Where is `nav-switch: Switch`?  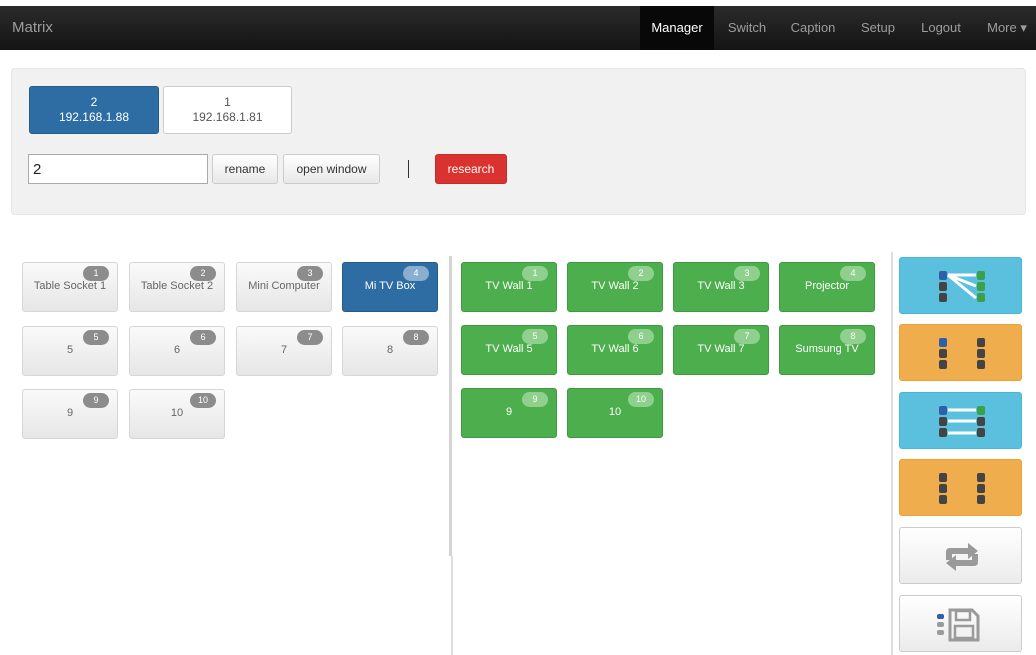
nav-switch: Switch is located at coordinates (747, 28).